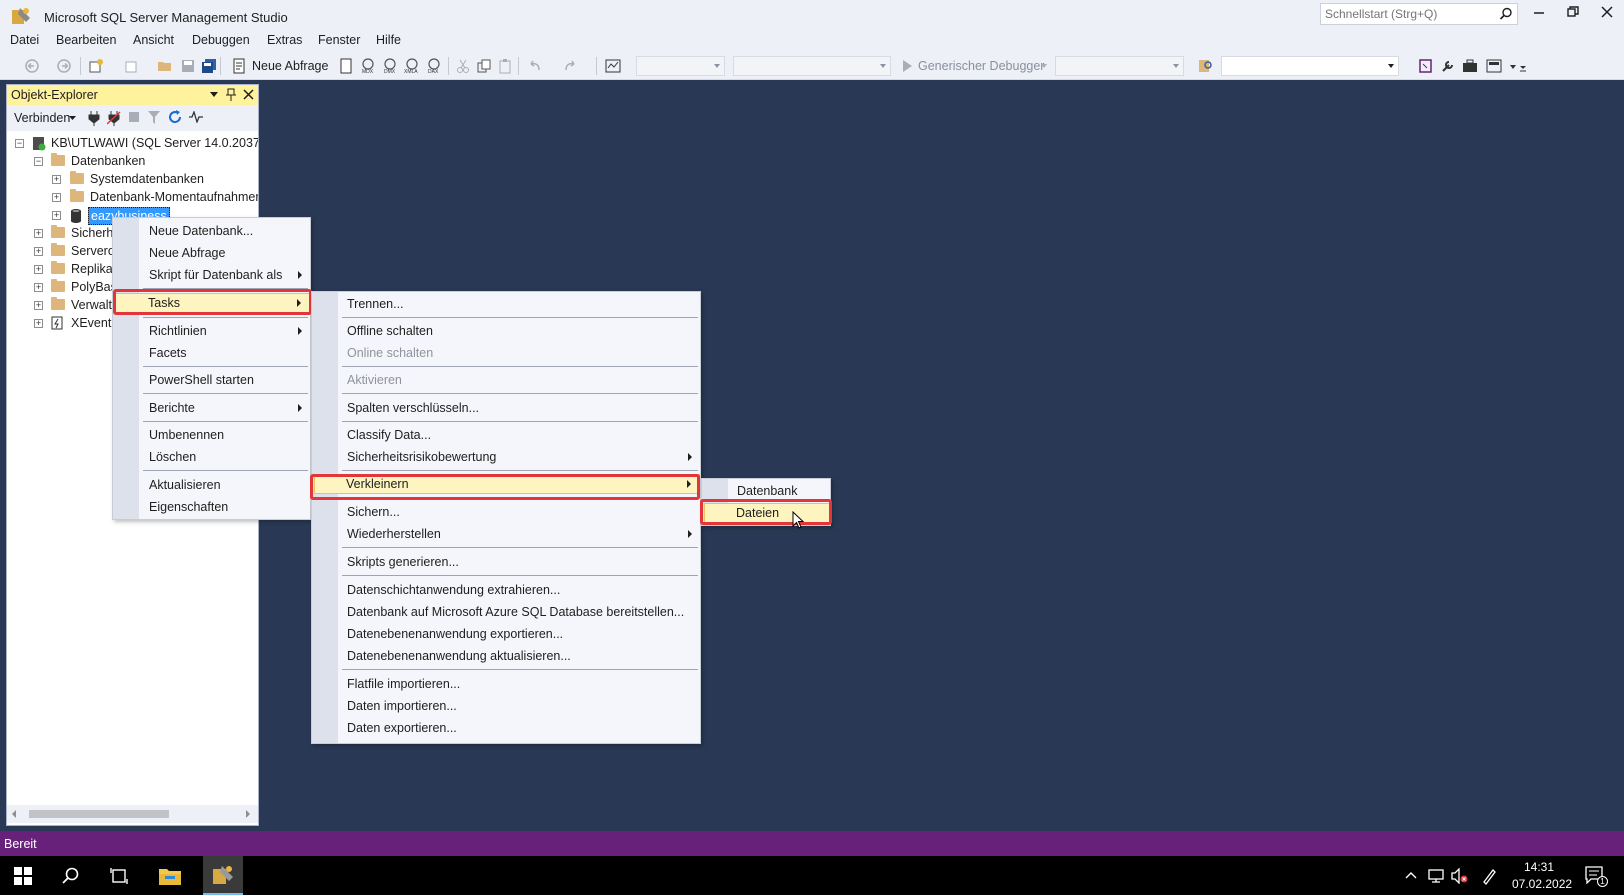 This screenshot has height=895, width=1624. What do you see at coordinates (24, 40) in the screenshot?
I see `menu-datei: Datei` at bounding box center [24, 40].